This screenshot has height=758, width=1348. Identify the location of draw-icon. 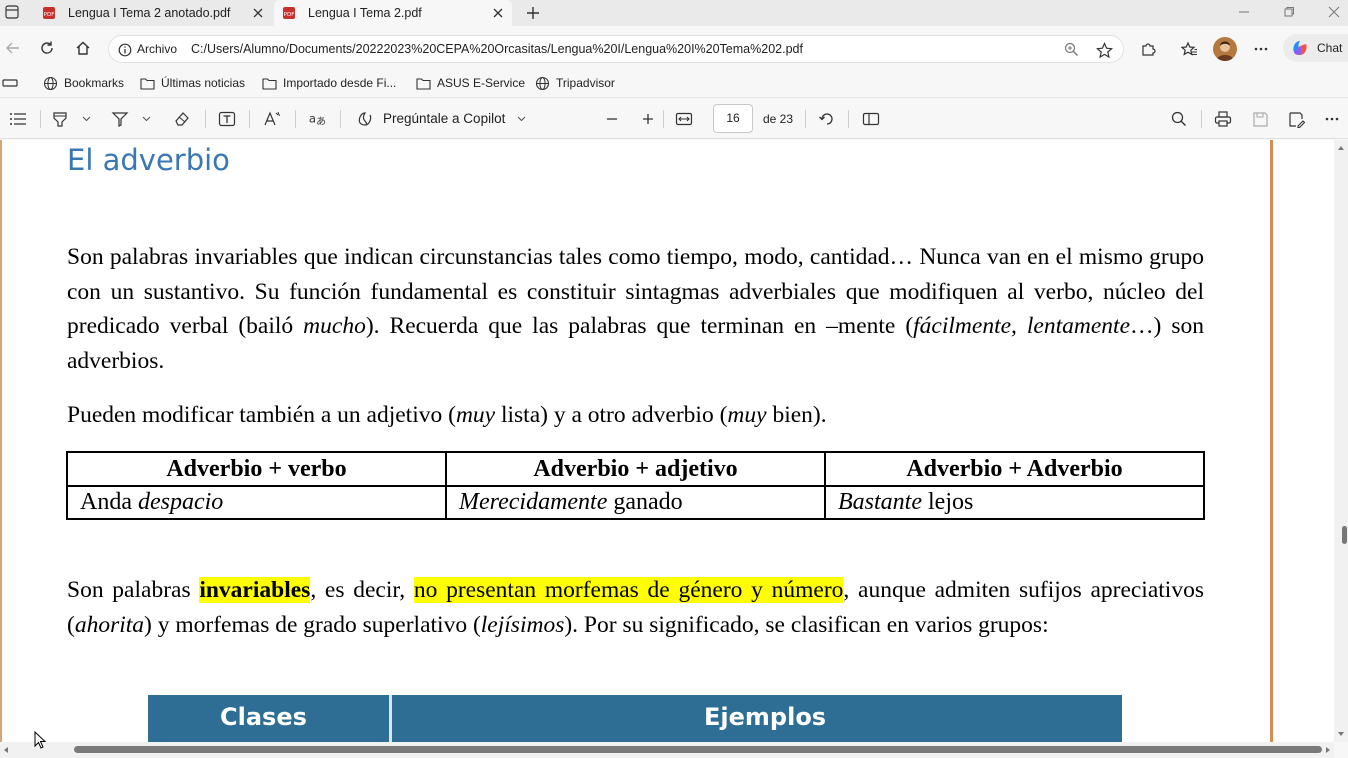
(120, 119).